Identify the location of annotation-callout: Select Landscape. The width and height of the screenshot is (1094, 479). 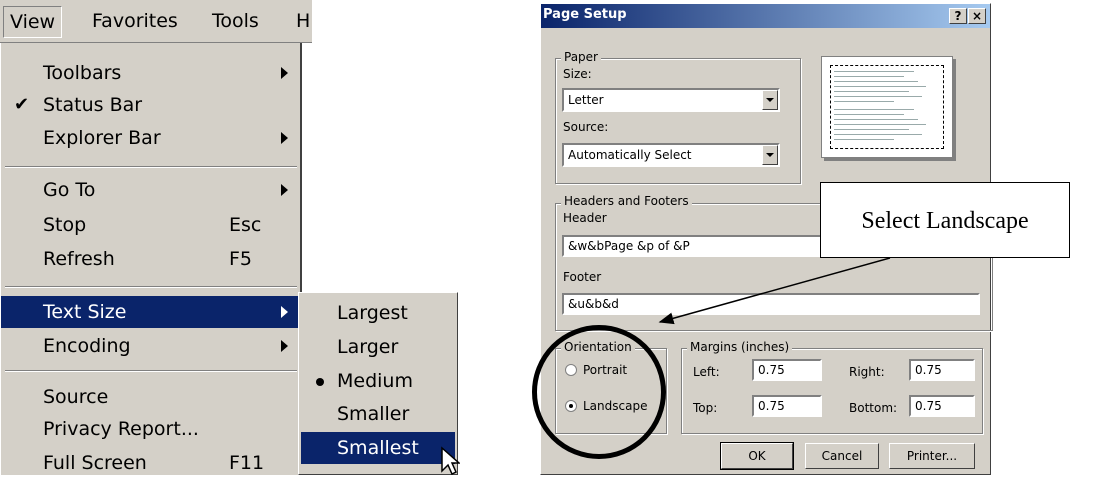
(945, 220).